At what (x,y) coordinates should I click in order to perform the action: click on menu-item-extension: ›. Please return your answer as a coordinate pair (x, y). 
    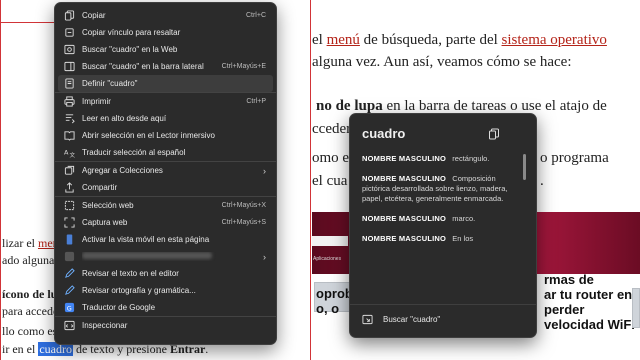
    Looking at the image, I should click on (165, 256).